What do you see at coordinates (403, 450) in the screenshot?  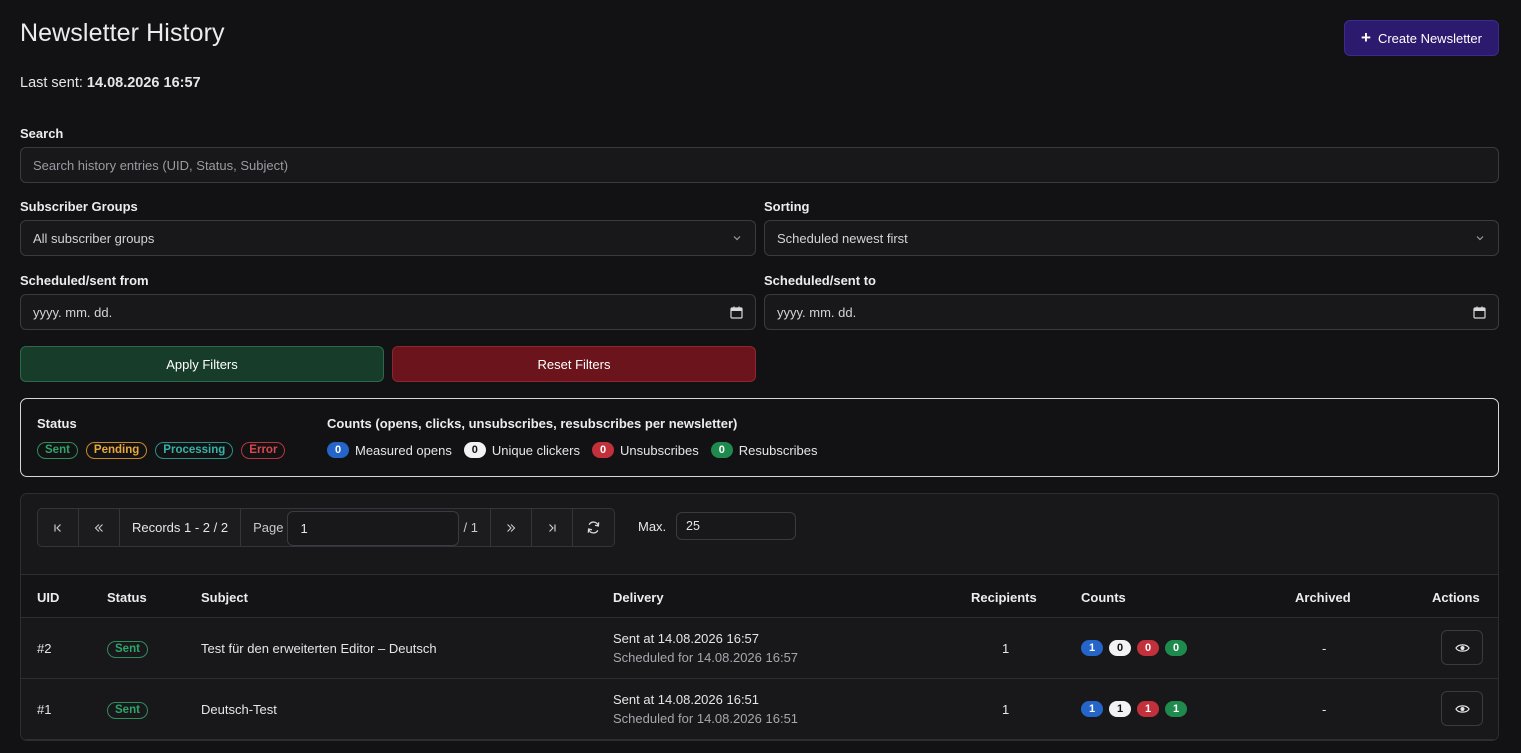 I see `legend-measured-opens-label: Measured opens` at bounding box center [403, 450].